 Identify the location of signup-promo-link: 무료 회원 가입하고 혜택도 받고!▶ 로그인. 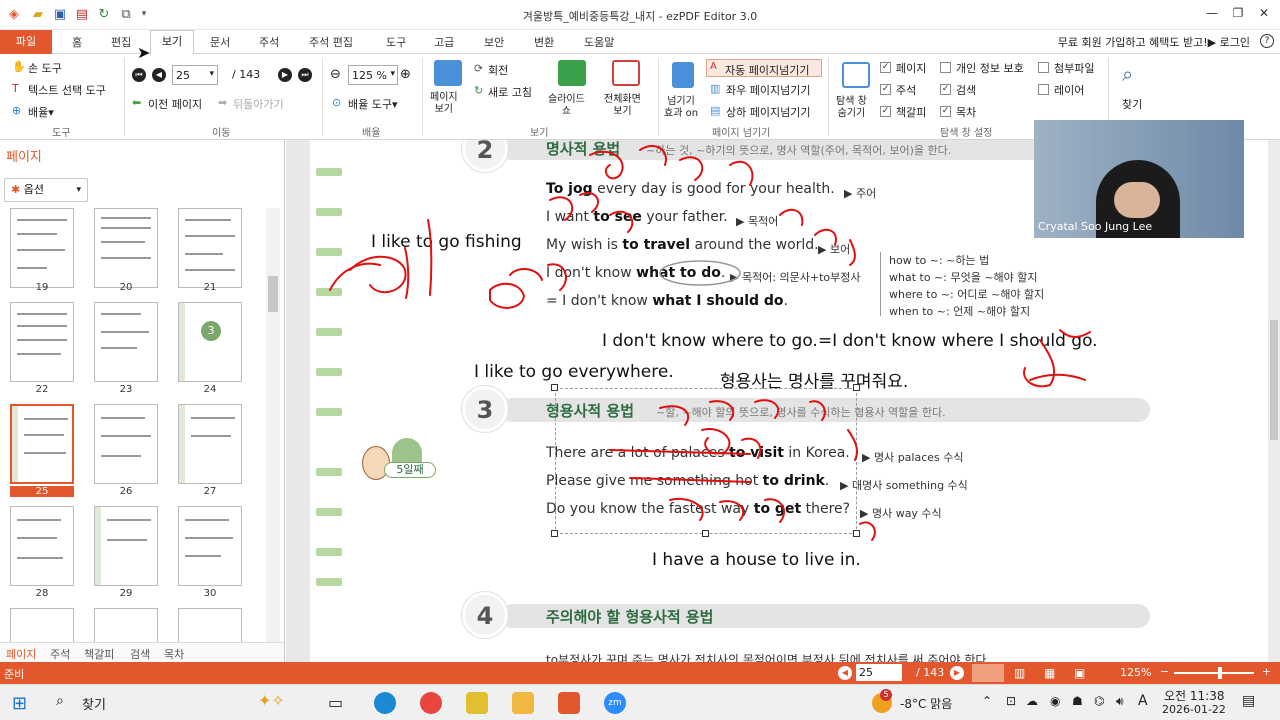
(1154, 42).